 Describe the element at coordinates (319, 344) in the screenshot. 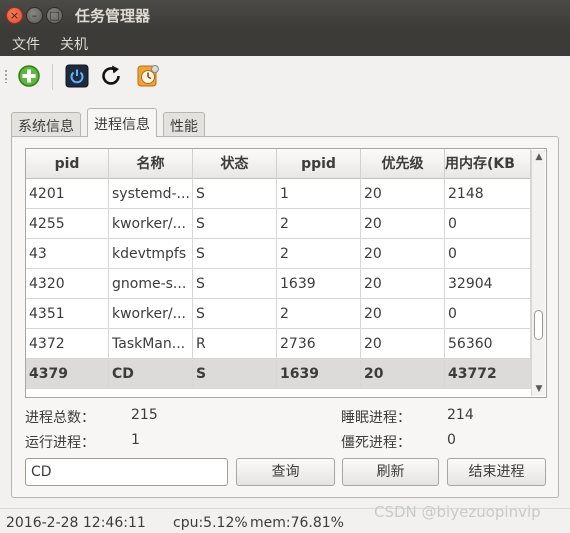

I see `cell-ppid: 2736` at that location.